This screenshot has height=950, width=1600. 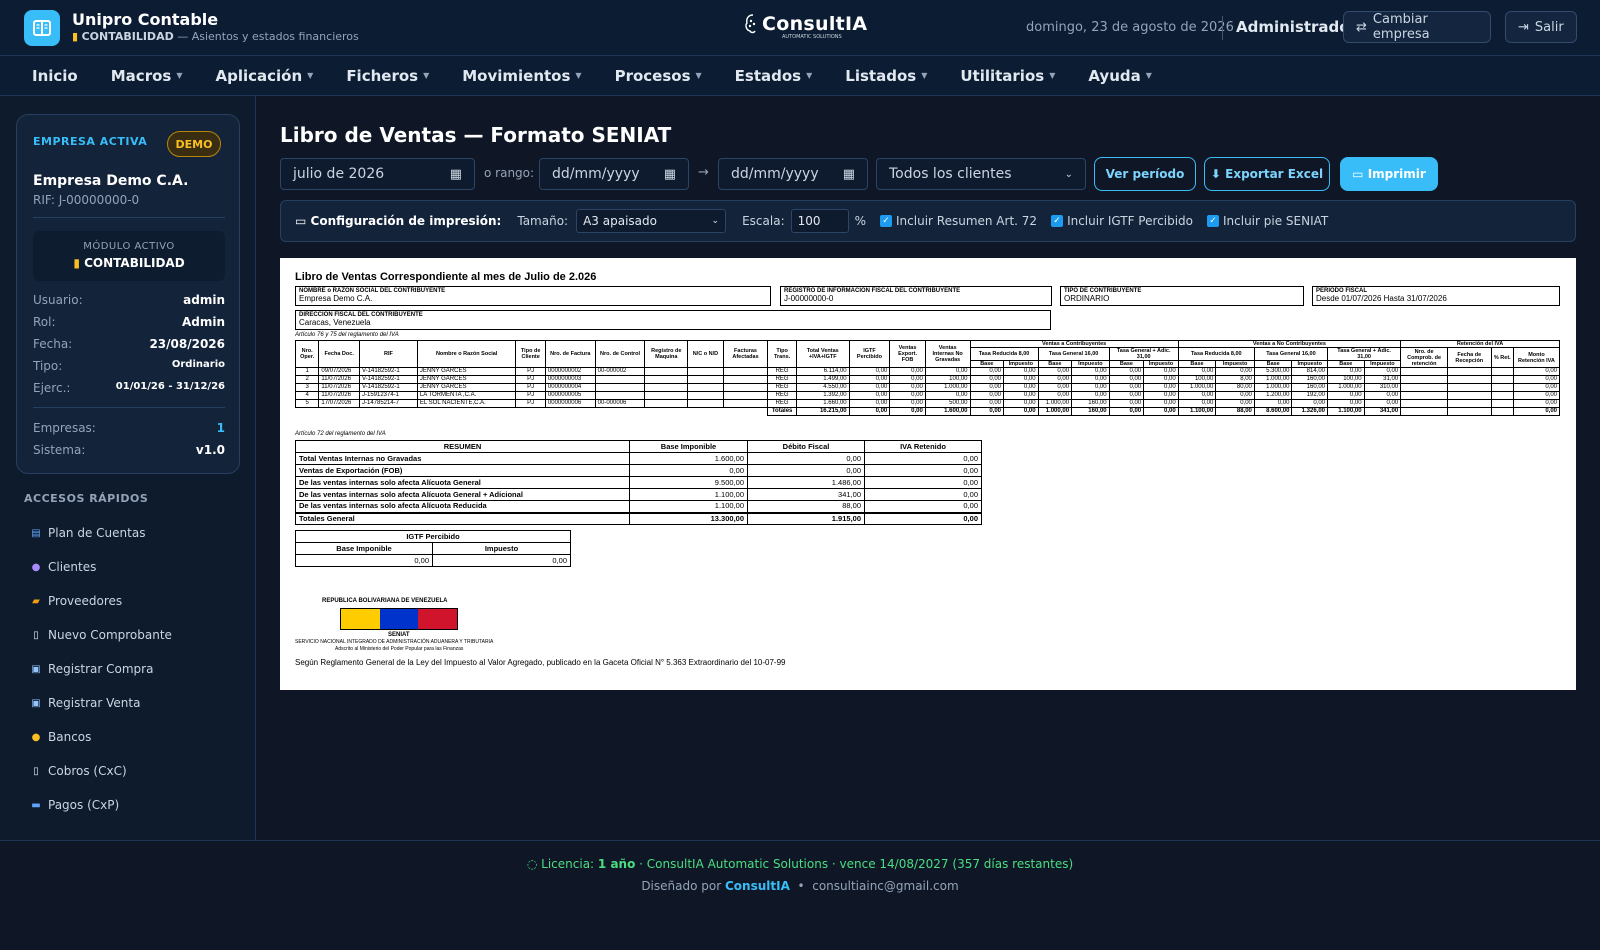 I want to click on menu-utilitarios: Utilitarios ▼, so click(x=1007, y=76).